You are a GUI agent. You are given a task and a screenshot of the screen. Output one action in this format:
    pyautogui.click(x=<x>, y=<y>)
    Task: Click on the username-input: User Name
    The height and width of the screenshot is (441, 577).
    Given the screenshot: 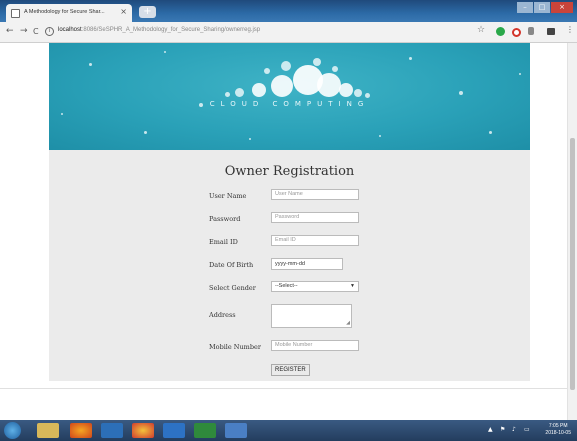 What is the action you would take?
    pyautogui.click(x=315, y=194)
    